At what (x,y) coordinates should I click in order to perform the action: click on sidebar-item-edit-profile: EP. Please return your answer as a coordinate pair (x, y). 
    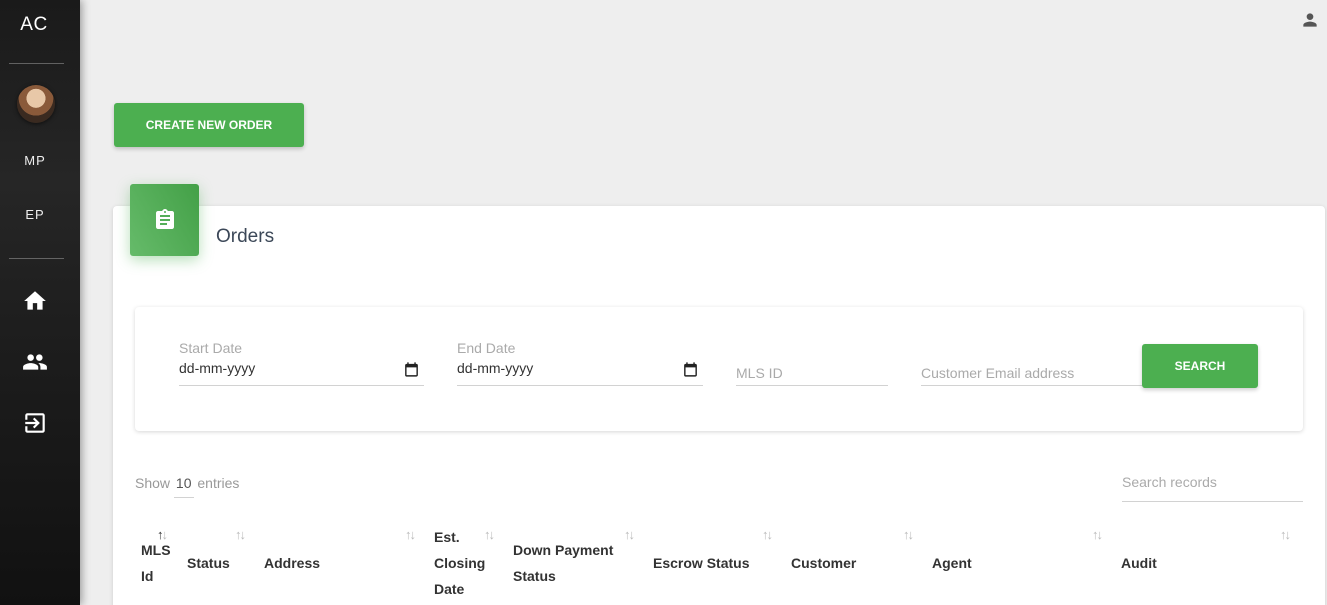
    Looking at the image, I should click on (35, 214).